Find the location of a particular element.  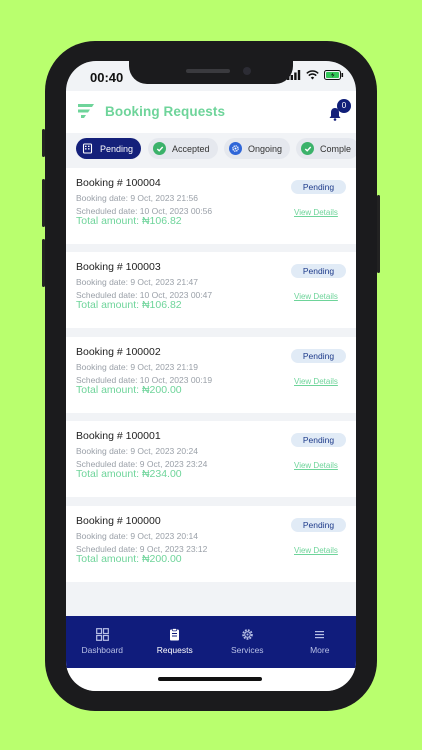

booking-date: Booking date: 9 Oct, 2023 20:14 is located at coordinates (137, 536).